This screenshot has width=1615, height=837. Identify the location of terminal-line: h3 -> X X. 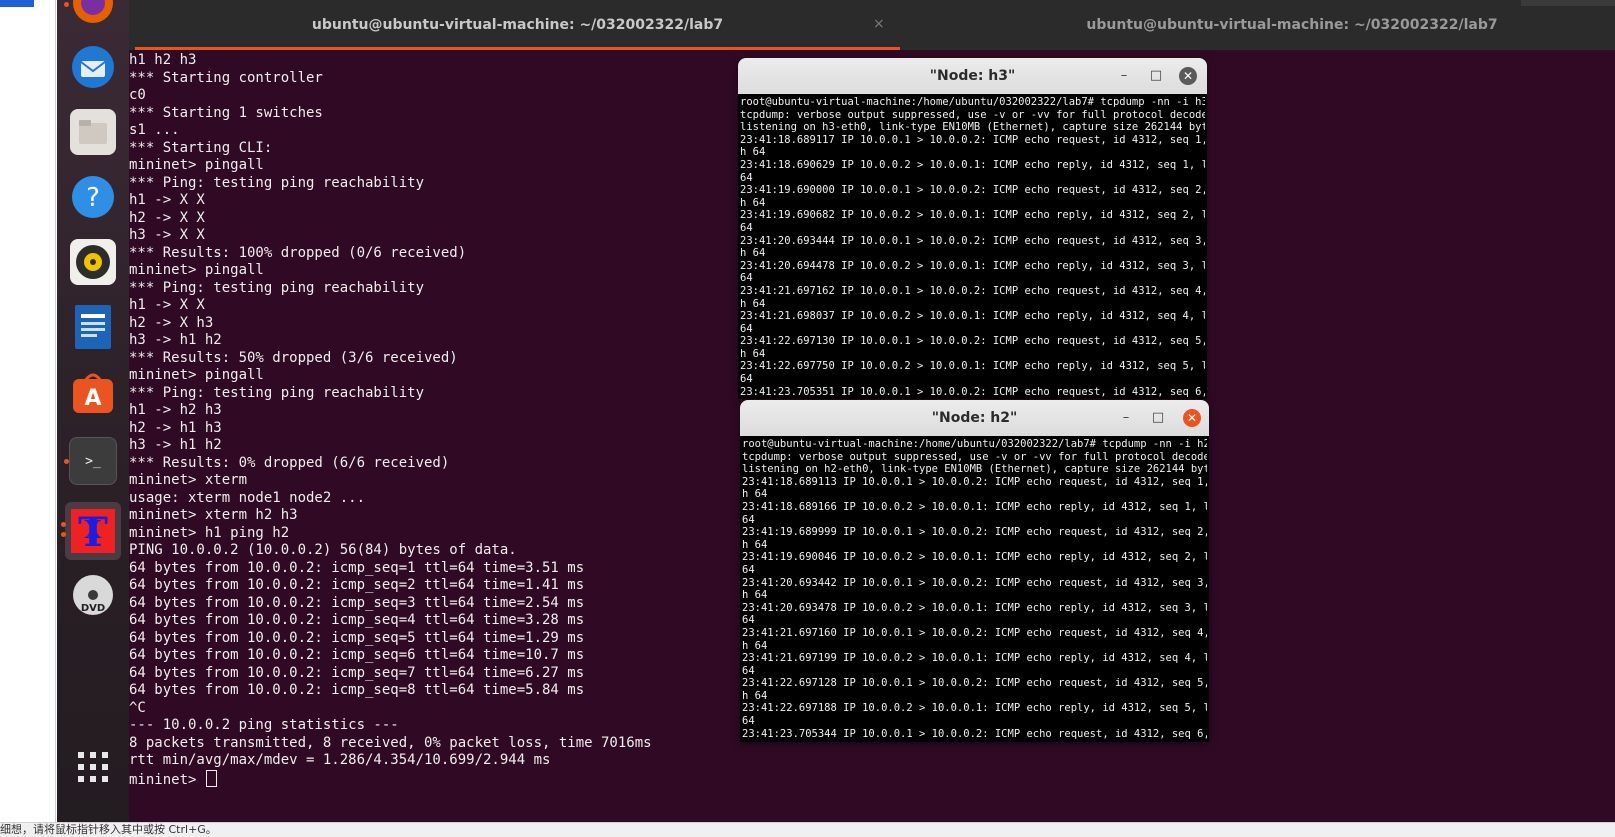
(167, 235).